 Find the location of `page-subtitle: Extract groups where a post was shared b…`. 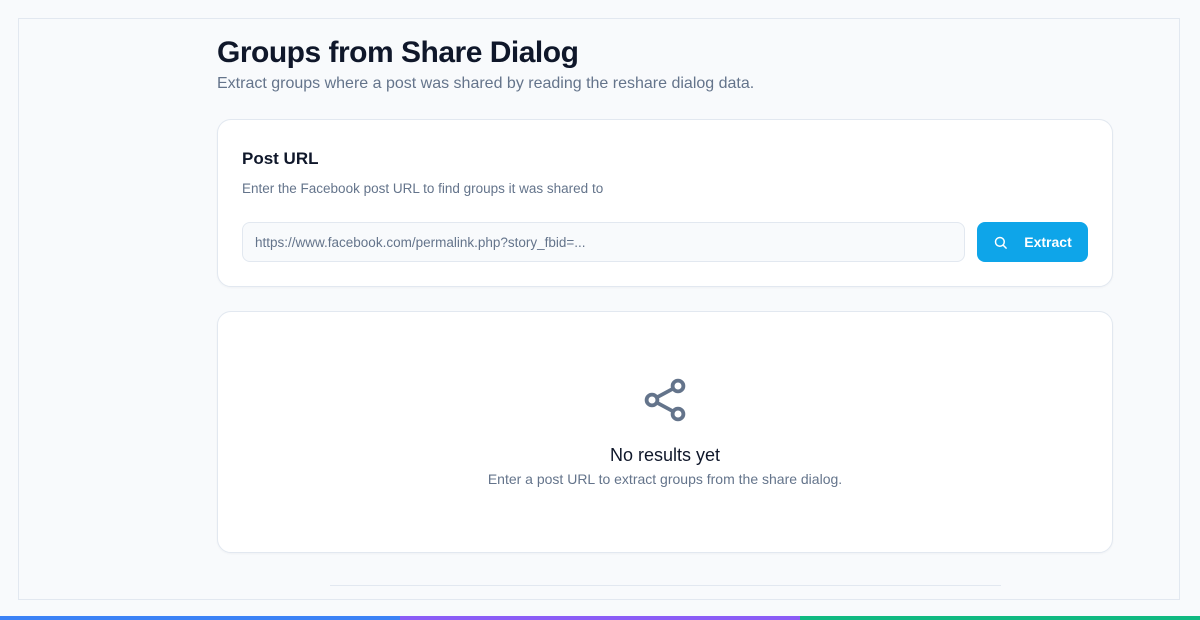

page-subtitle: Extract groups where a post was shared b… is located at coordinates (486, 83).